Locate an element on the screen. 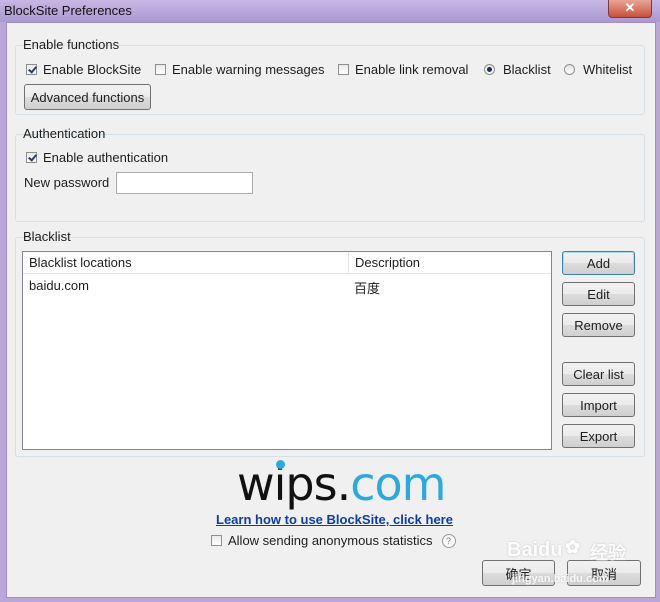 This screenshot has height=602, width=660. row-location: baidu.com is located at coordinates (59, 285).